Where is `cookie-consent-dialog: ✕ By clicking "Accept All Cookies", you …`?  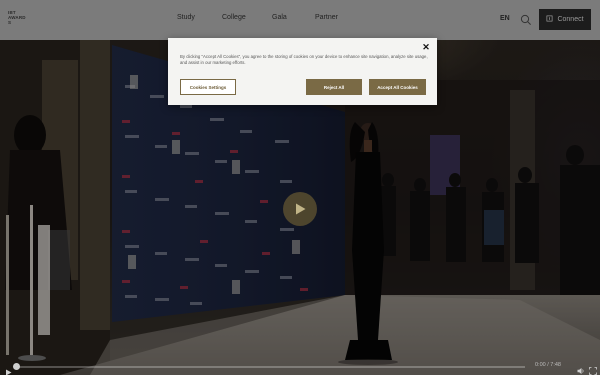 cookie-consent-dialog: ✕ By clicking "Accept All Cookies", you … is located at coordinates (302, 71).